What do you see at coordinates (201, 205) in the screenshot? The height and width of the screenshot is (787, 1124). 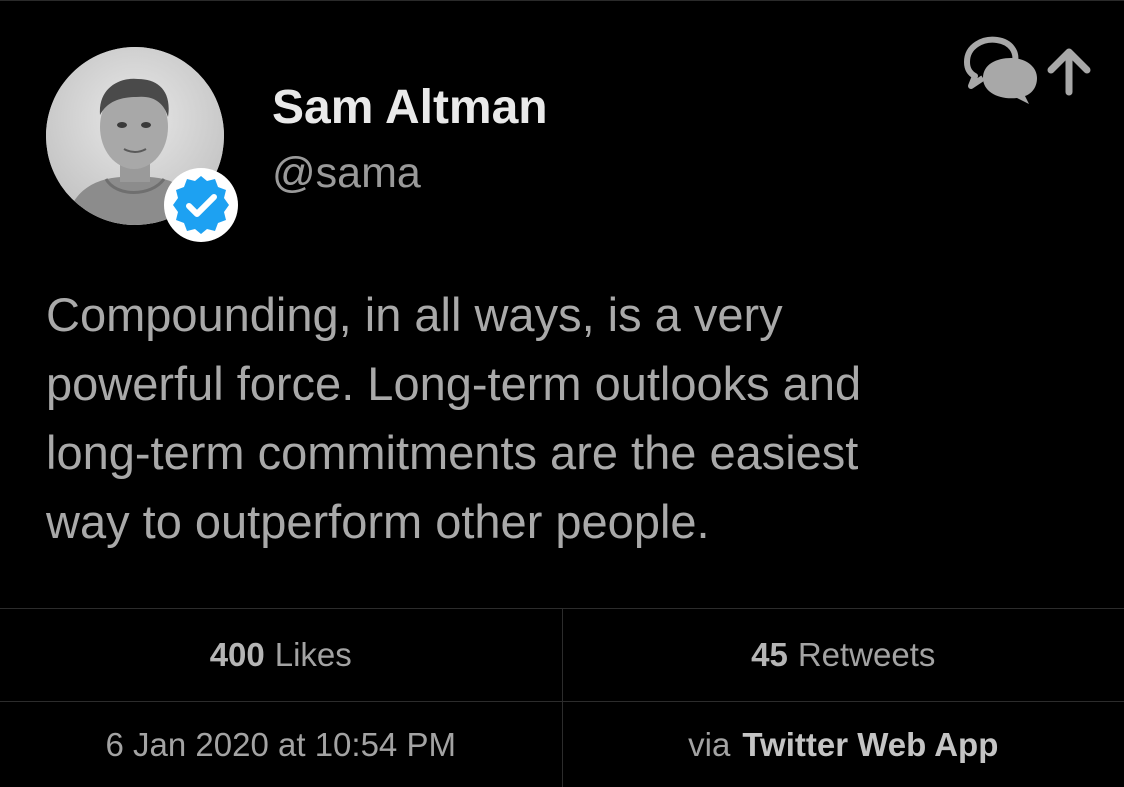 I see `verified-badge-icon` at bounding box center [201, 205].